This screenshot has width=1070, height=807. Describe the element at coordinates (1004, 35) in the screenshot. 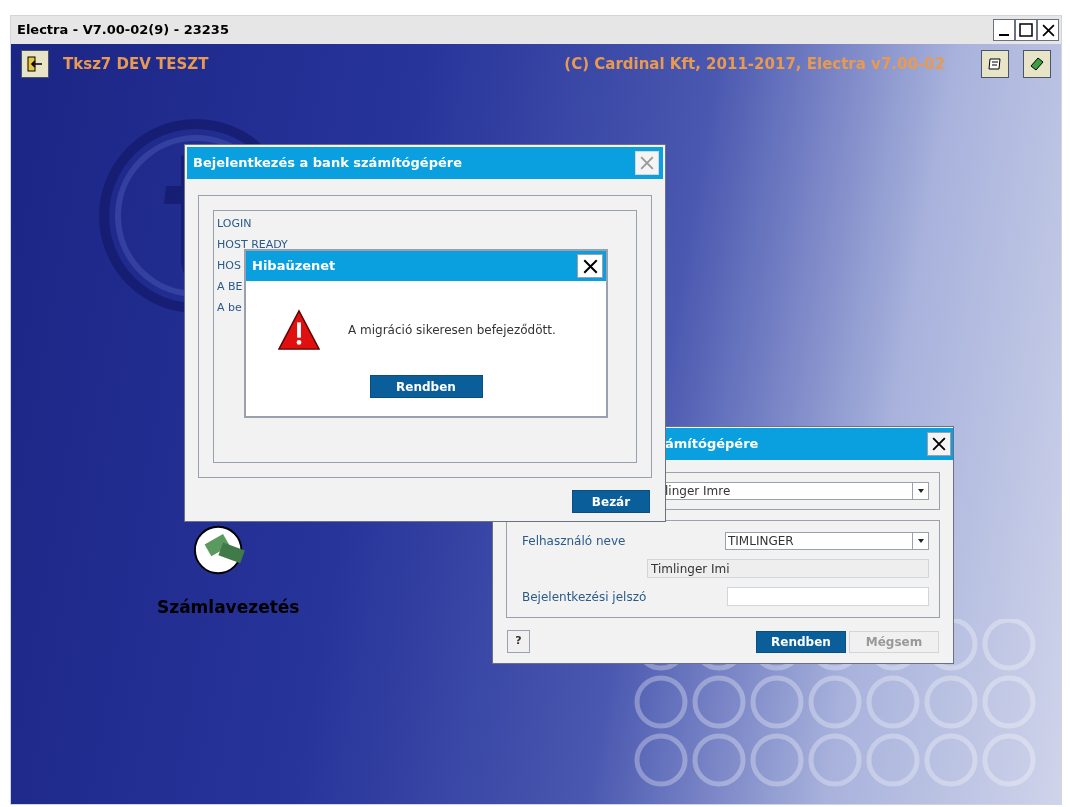

I see `minimize-icon` at that location.